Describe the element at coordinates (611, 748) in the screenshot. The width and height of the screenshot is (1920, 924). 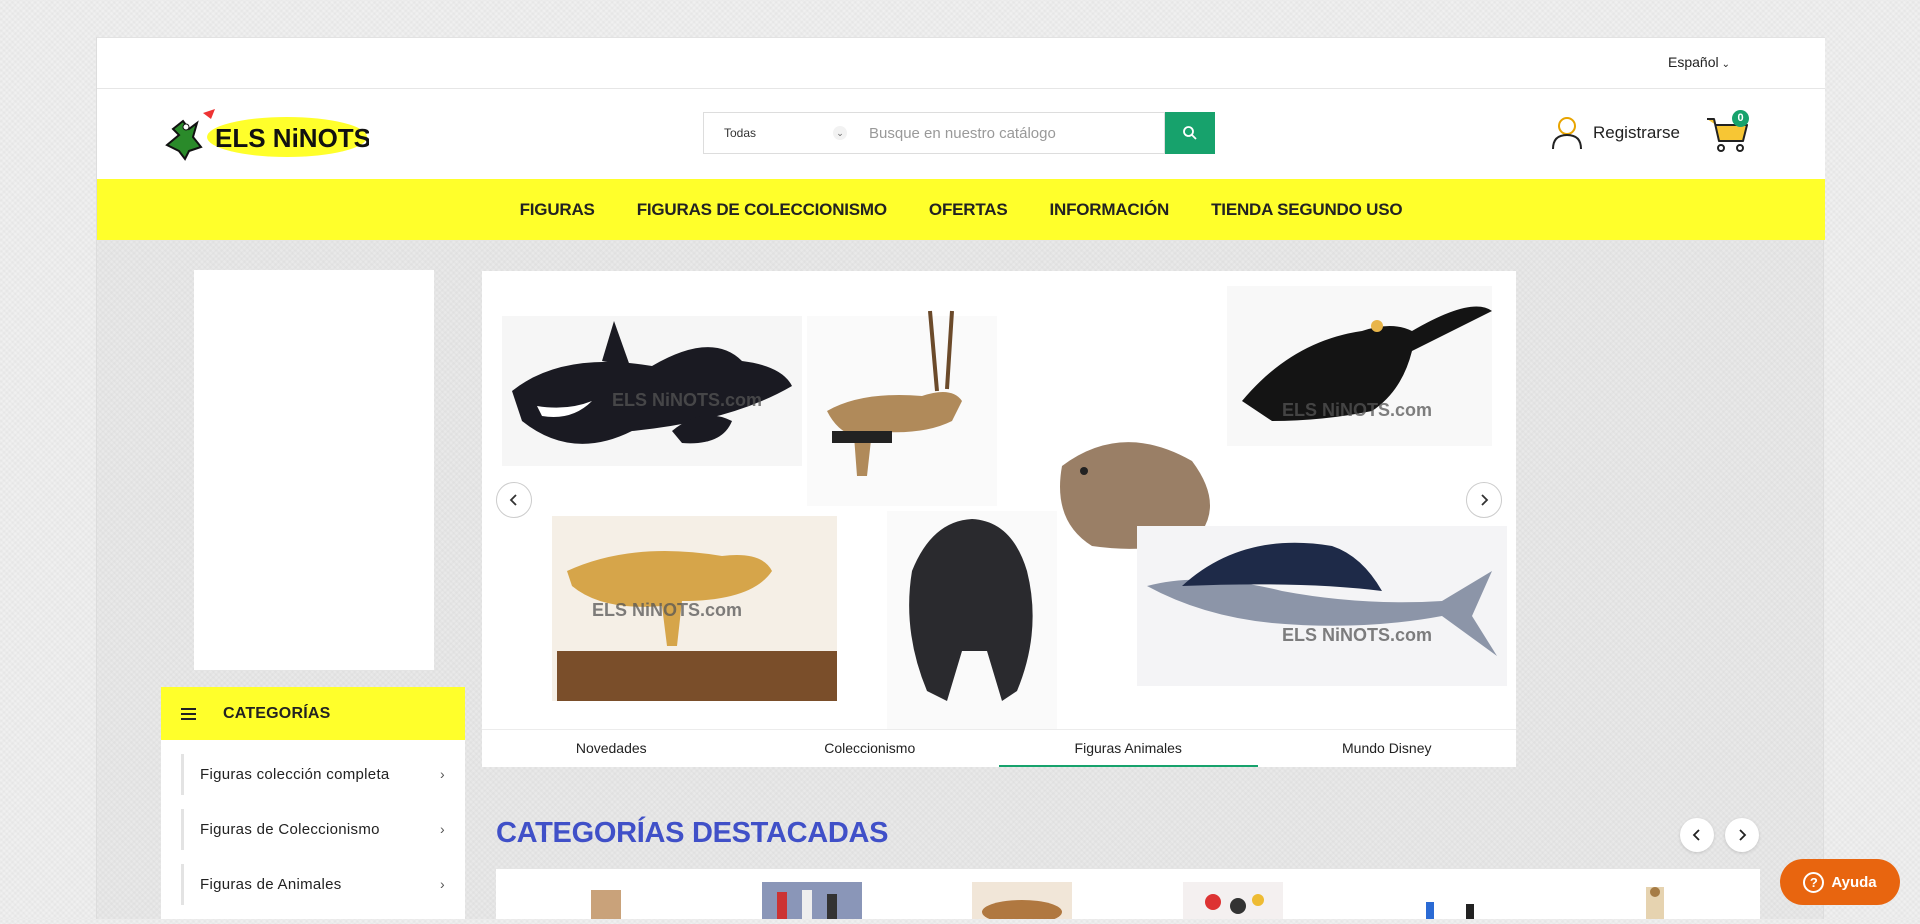
I see `tab-novedades: Novedades` at that location.